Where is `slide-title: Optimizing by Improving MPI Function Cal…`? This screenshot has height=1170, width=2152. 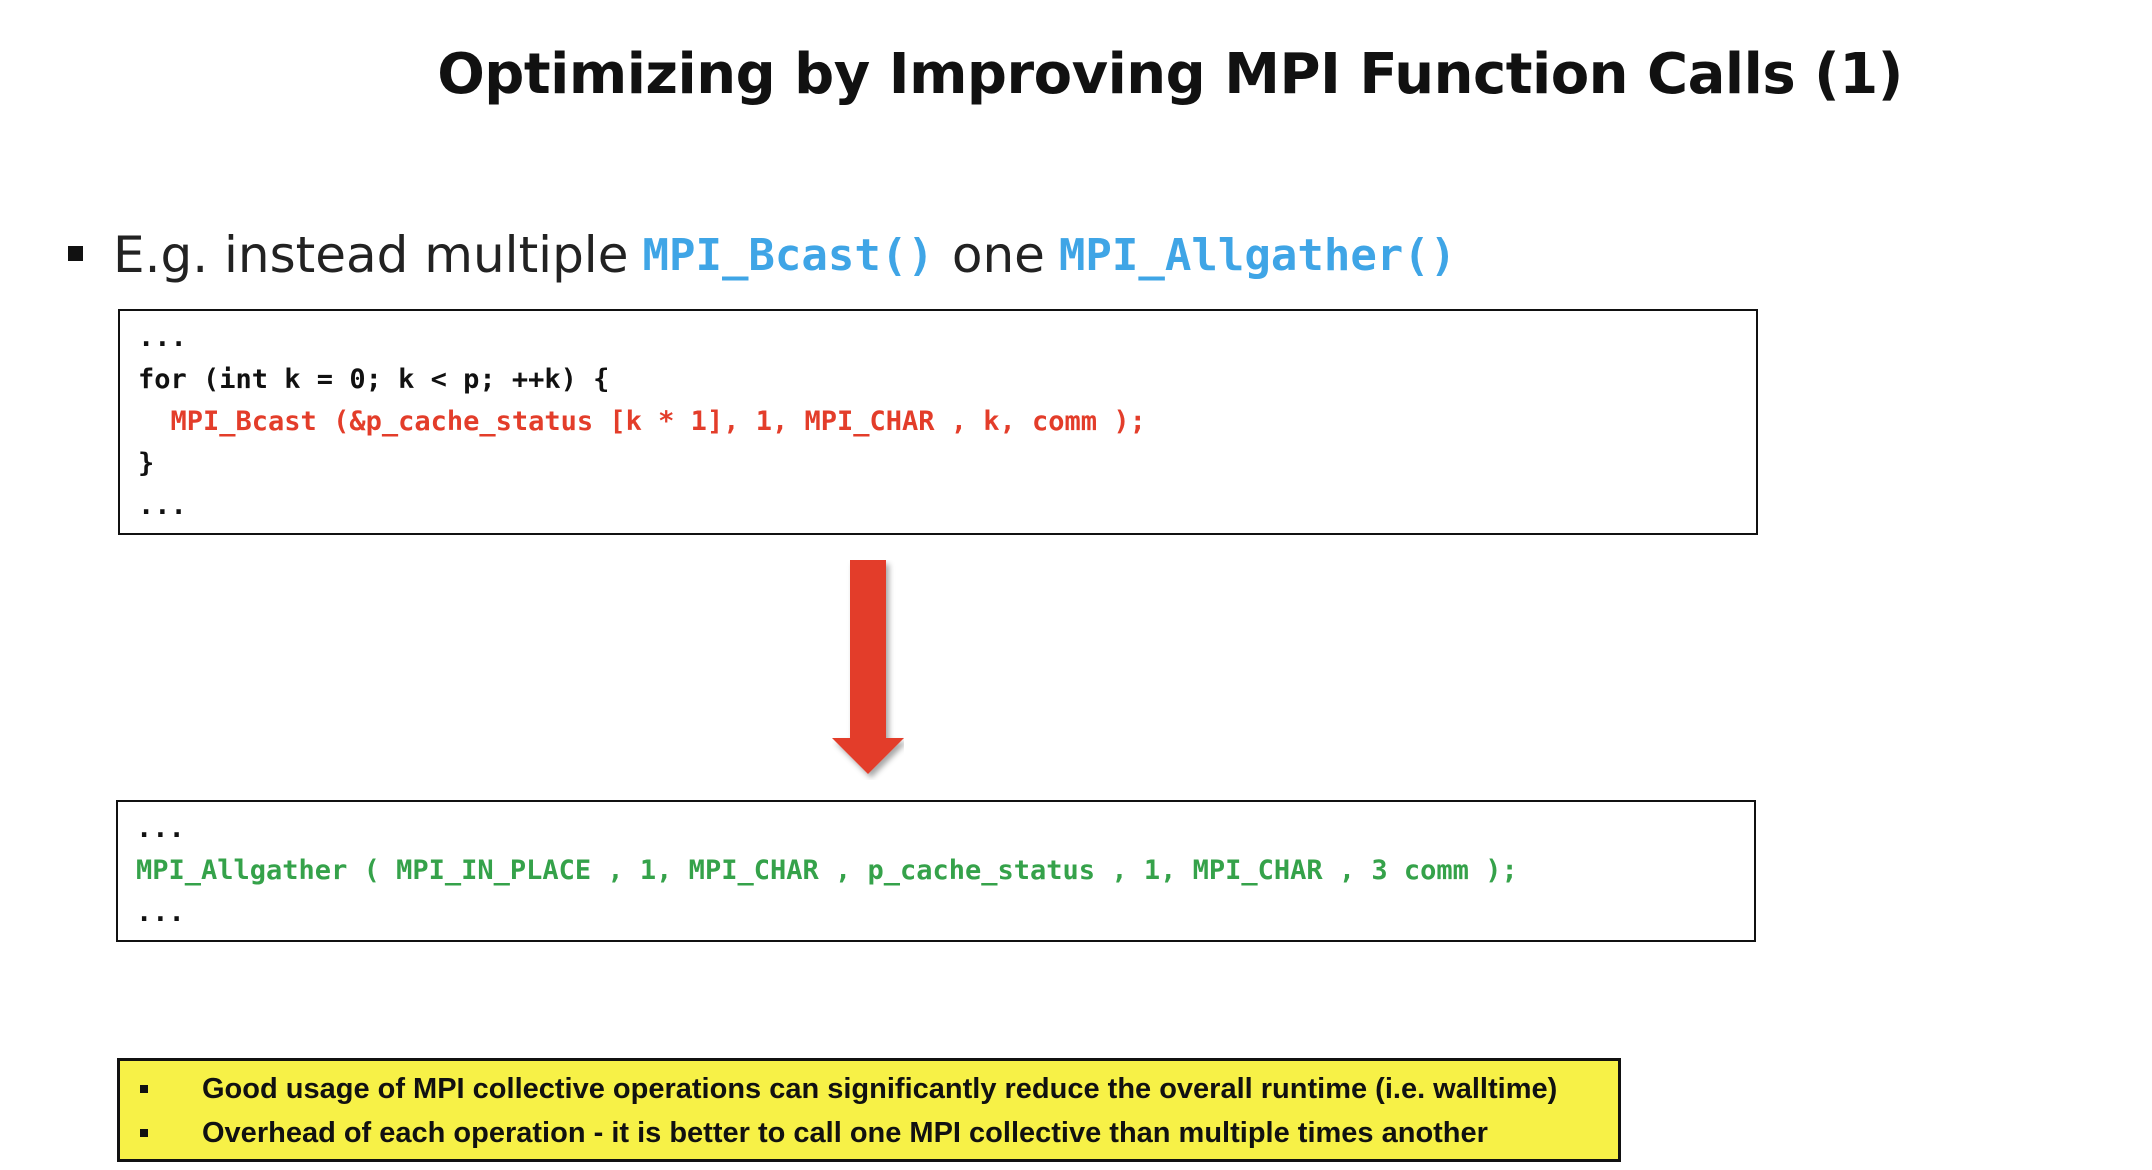
slide-title: Optimizing by Improving MPI Function Cal… is located at coordinates (1170, 74).